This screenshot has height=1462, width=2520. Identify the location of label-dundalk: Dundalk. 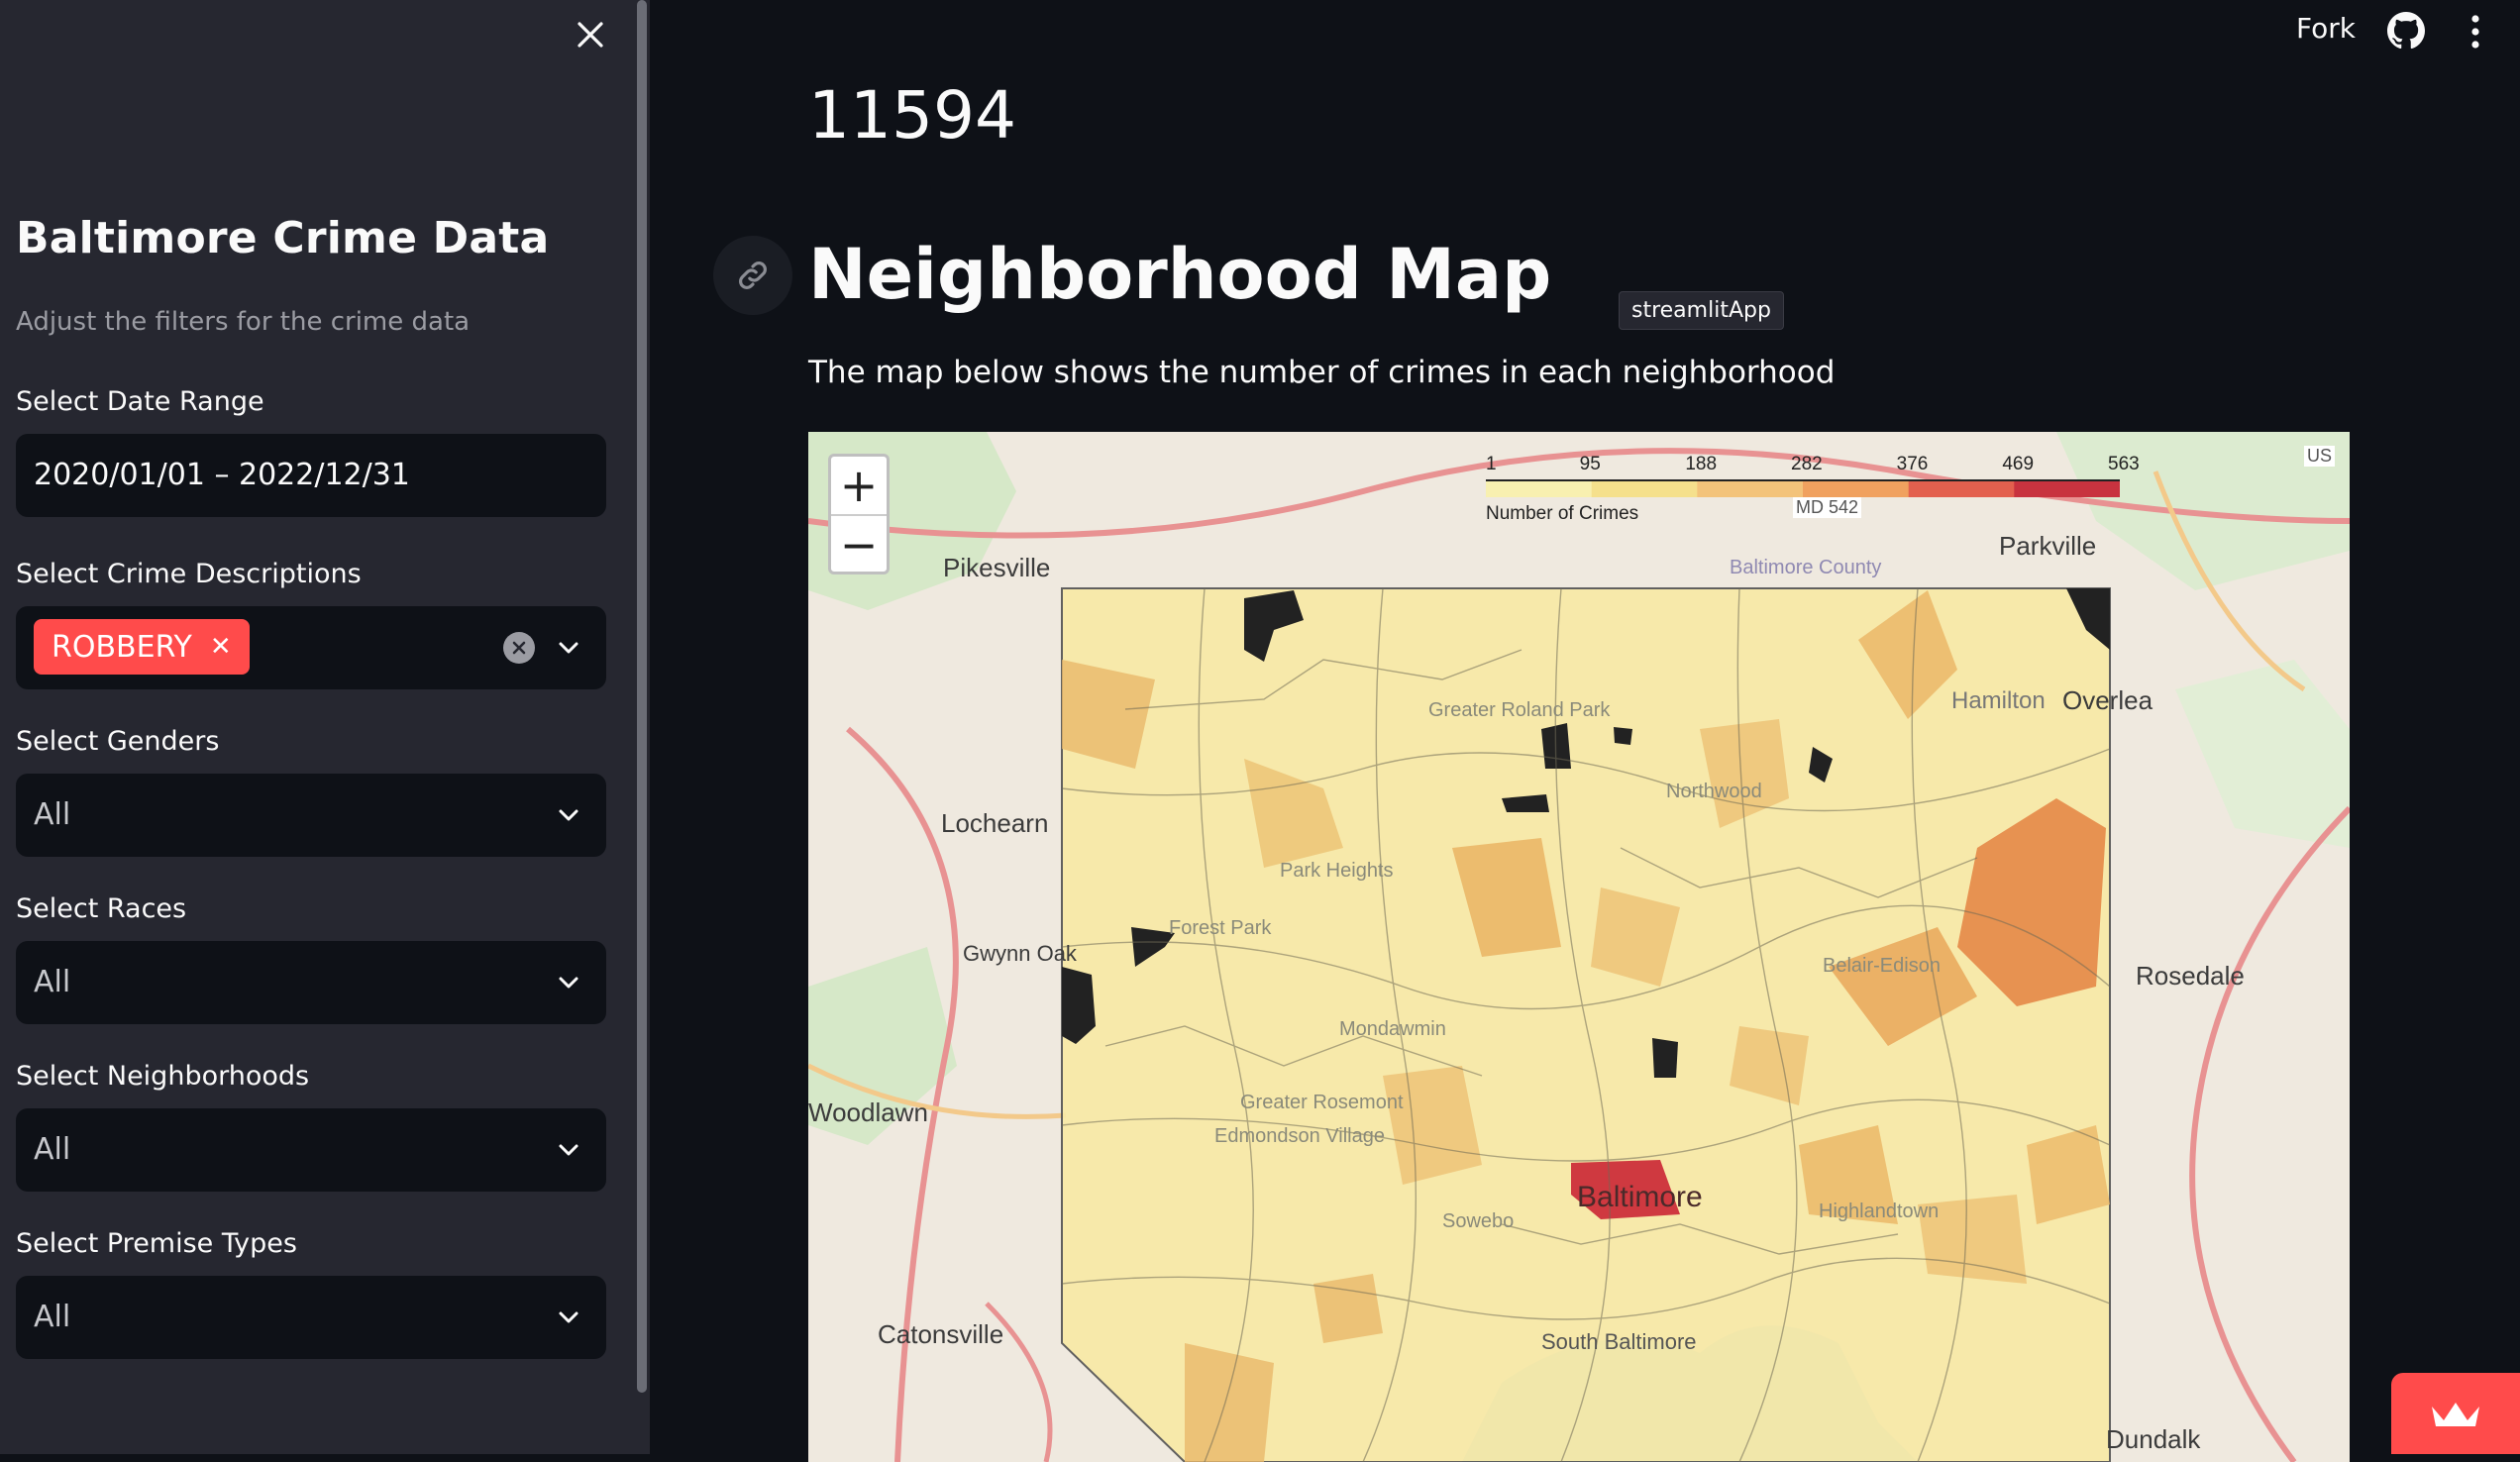
(2153, 1439).